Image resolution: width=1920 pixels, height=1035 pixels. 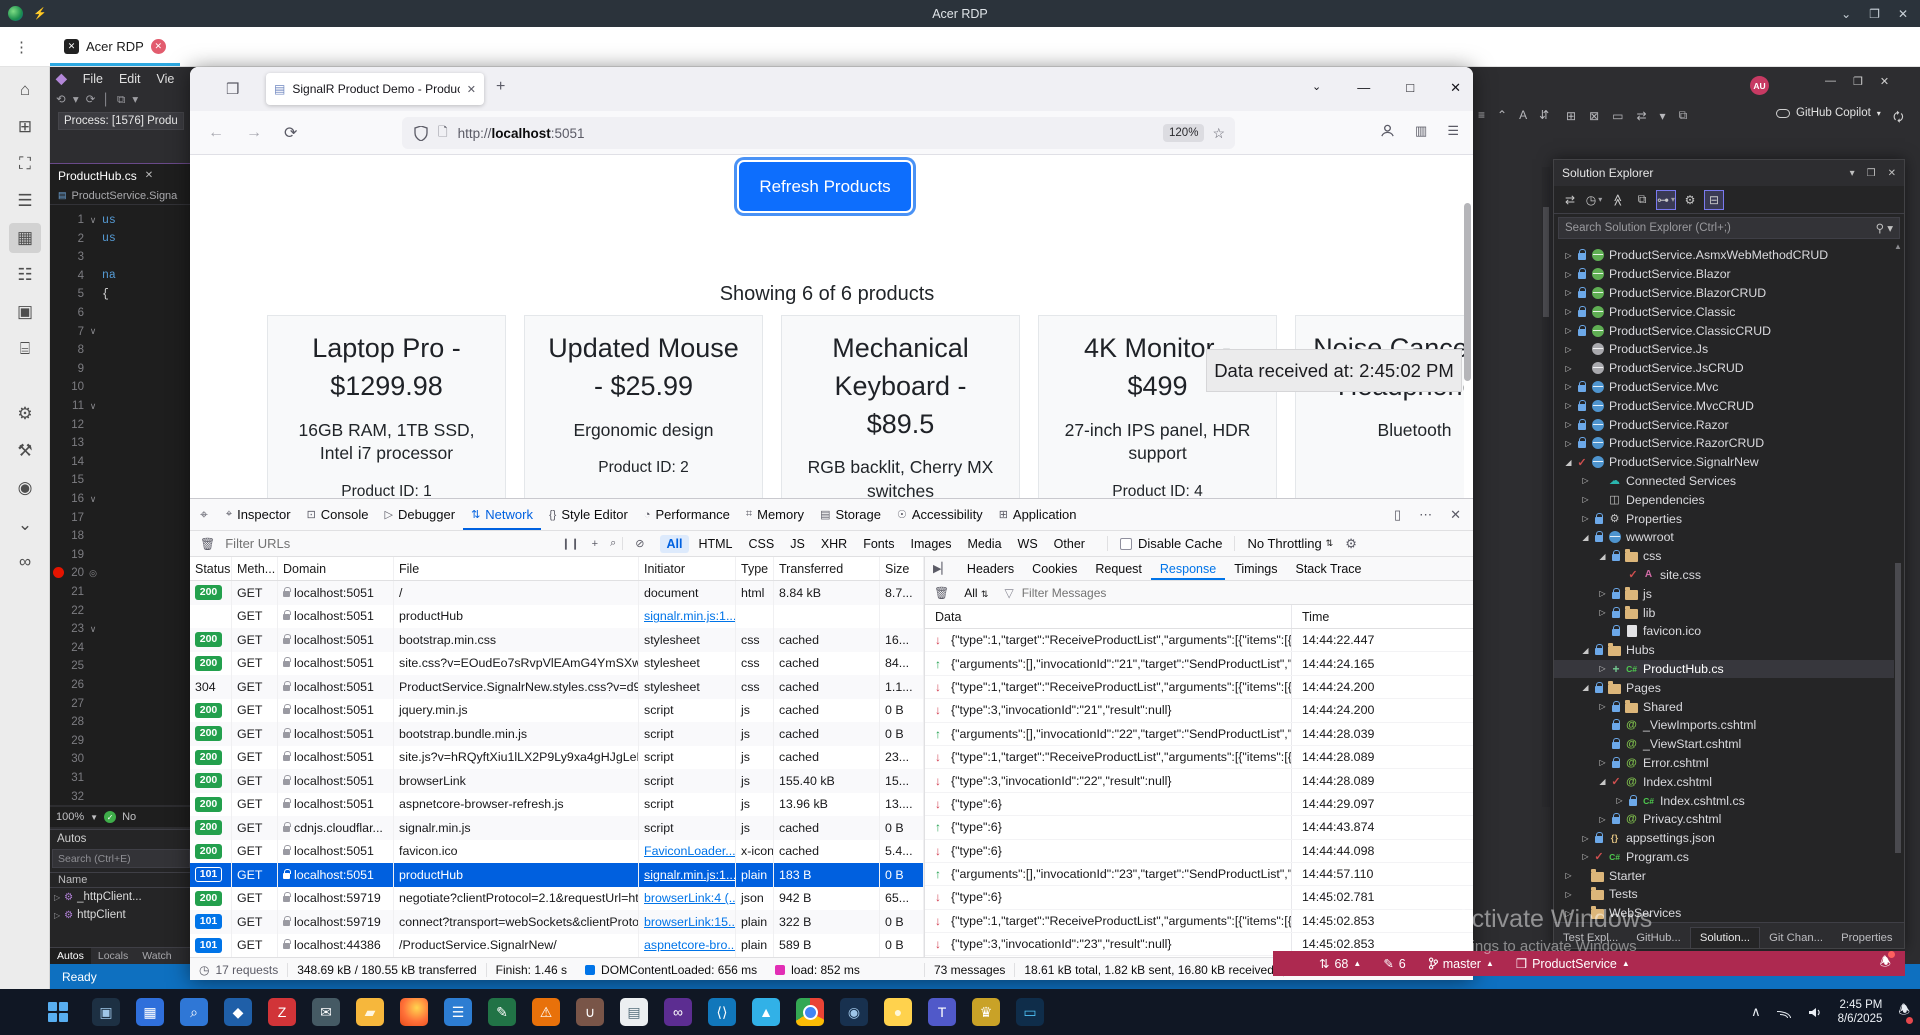 What do you see at coordinates (421, 133) in the screenshot?
I see `tracking-protection-shield-icon` at bounding box center [421, 133].